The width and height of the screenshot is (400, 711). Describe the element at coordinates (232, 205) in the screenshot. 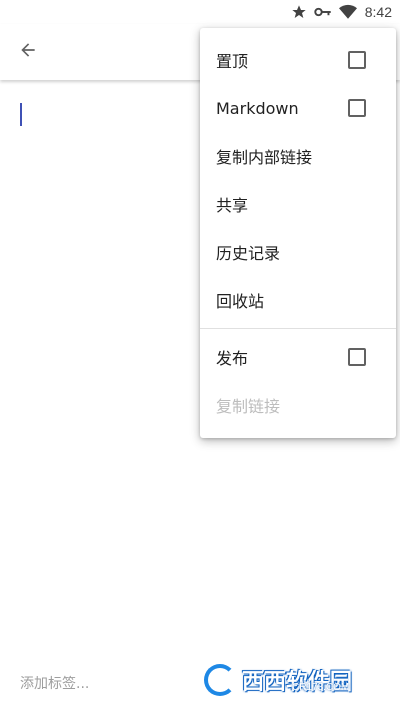

I see `menu-item-label: 共享` at that location.